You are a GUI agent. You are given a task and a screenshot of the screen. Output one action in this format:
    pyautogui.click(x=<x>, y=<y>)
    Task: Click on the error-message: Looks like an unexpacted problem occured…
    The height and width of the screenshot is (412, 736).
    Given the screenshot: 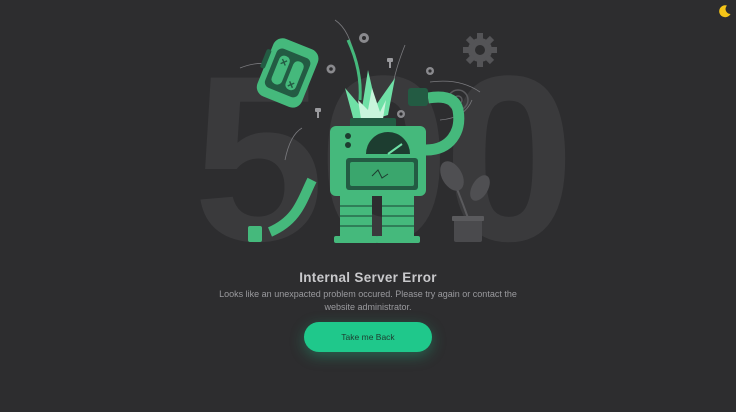 What is the action you would take?
    pyautogui.click(x=368, y=300)
    